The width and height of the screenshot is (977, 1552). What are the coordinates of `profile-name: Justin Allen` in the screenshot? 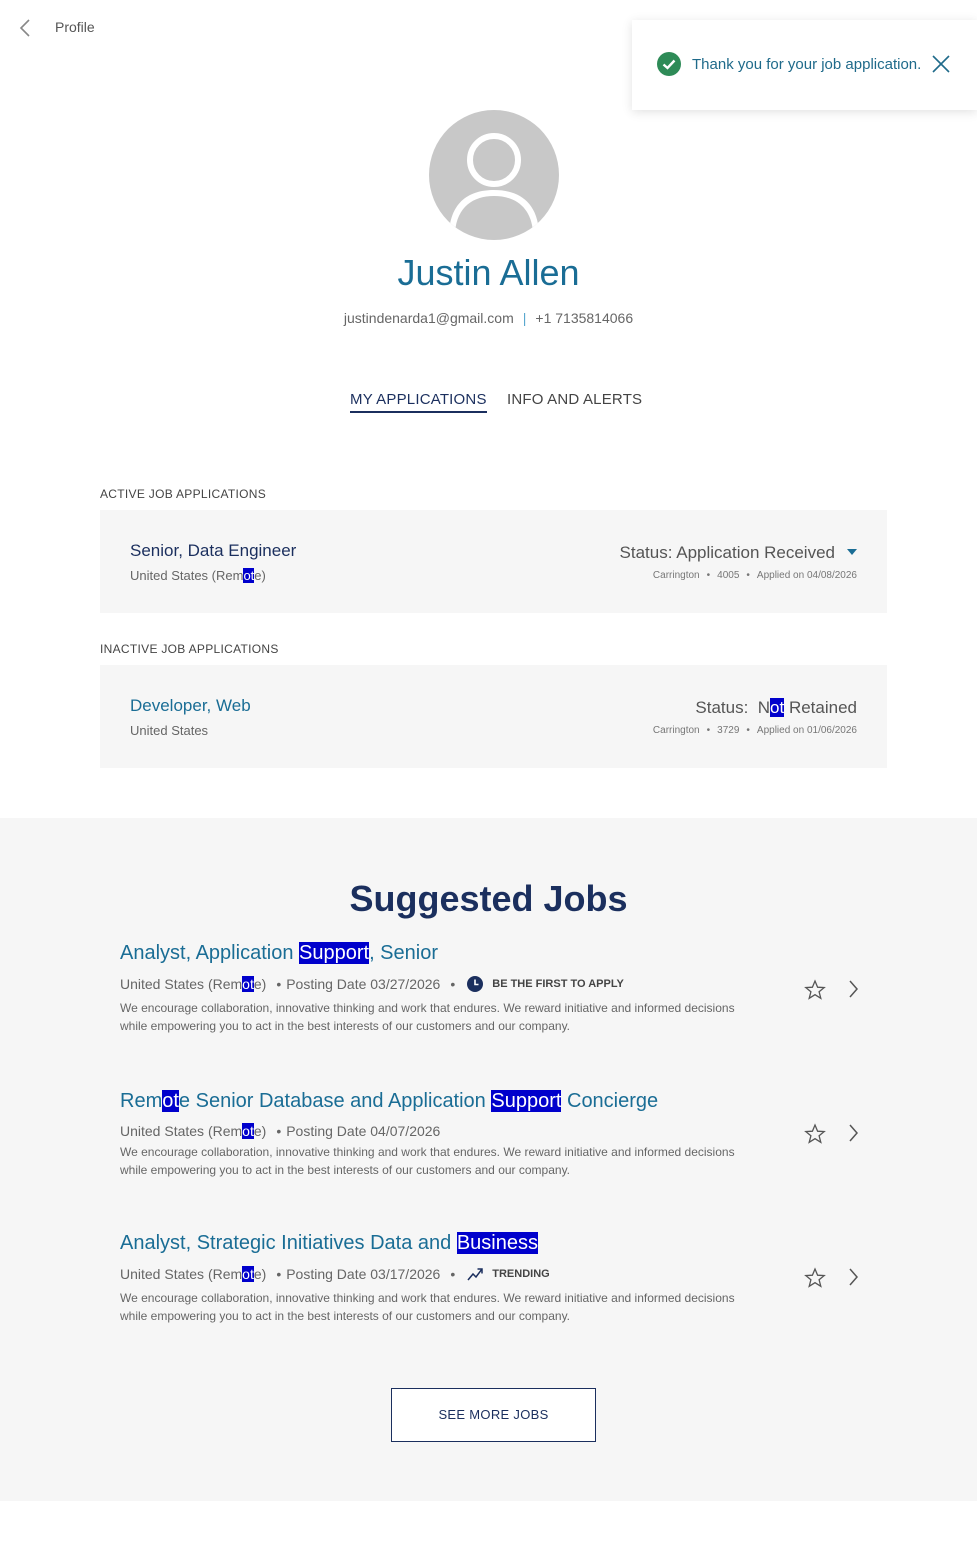 It's located at (488, 272).